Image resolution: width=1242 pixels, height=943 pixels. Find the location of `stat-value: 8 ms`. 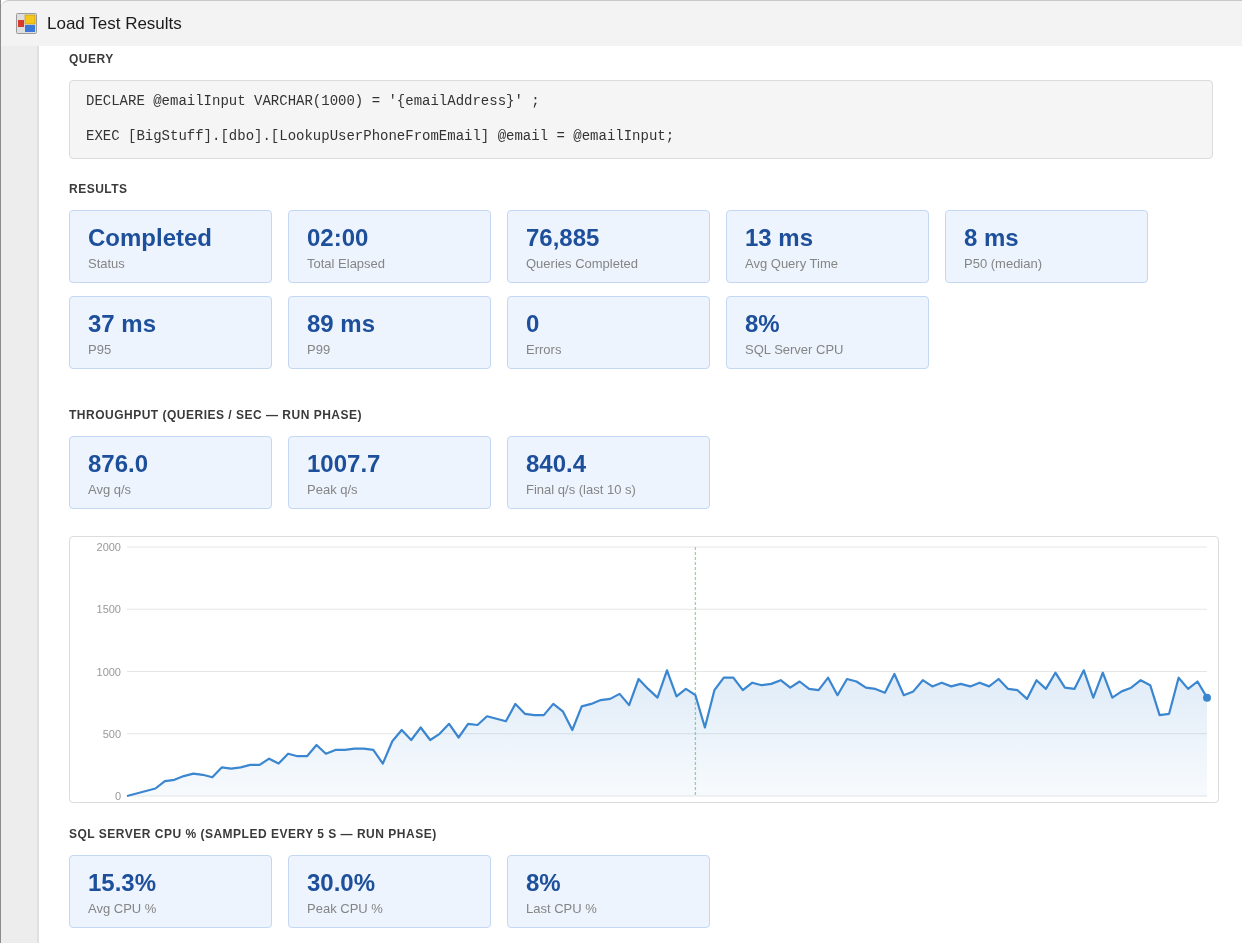

stat-value: 8 ms is located at coordinates (991, 237).